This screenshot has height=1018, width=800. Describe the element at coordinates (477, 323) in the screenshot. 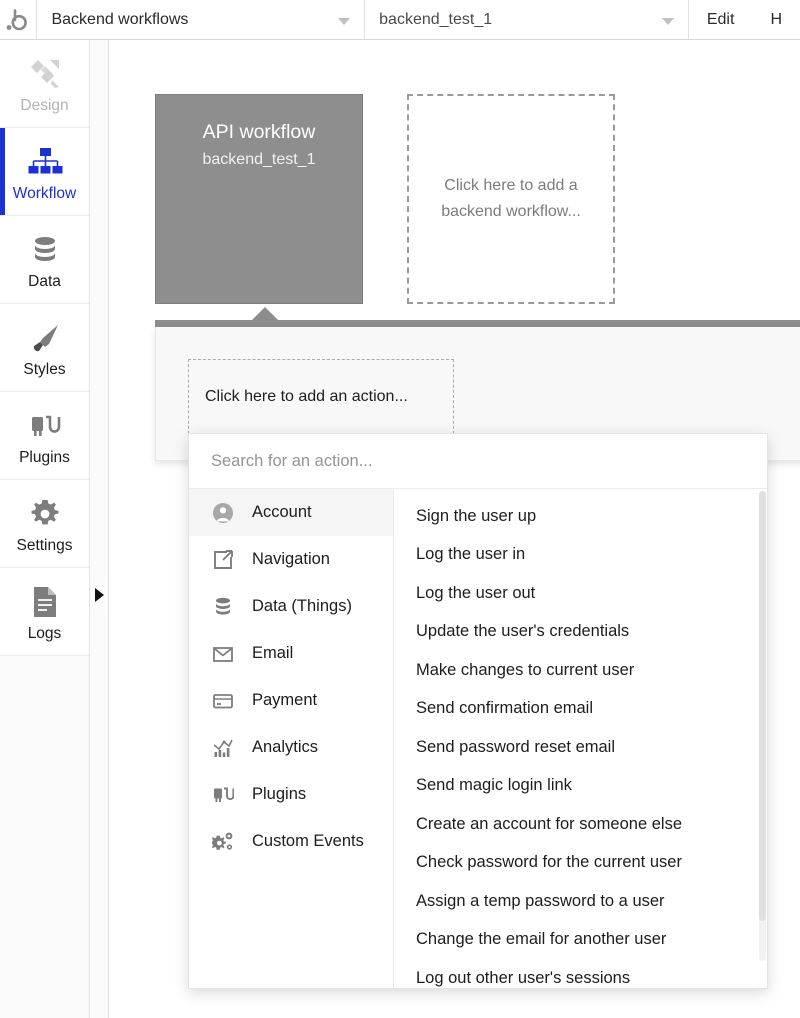

I see `connector-bar` at that location.